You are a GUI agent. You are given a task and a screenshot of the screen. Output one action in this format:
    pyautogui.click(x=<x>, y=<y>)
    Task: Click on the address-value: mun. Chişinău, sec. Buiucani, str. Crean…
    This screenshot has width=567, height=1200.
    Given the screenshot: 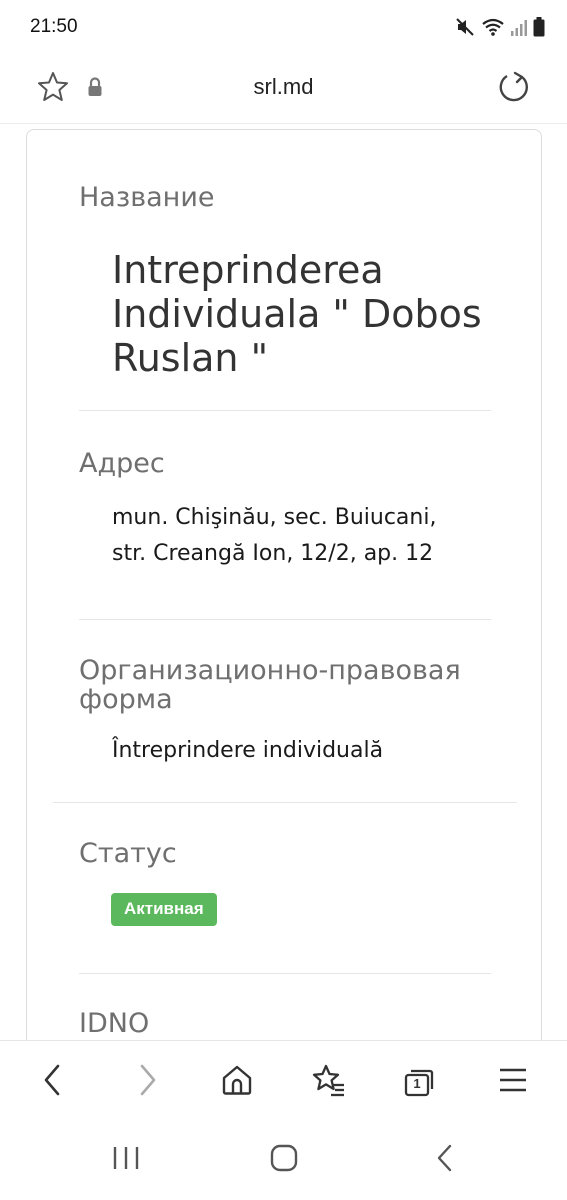 What is the action you would take?
    pyautogui.click(x=312, y=536)
    